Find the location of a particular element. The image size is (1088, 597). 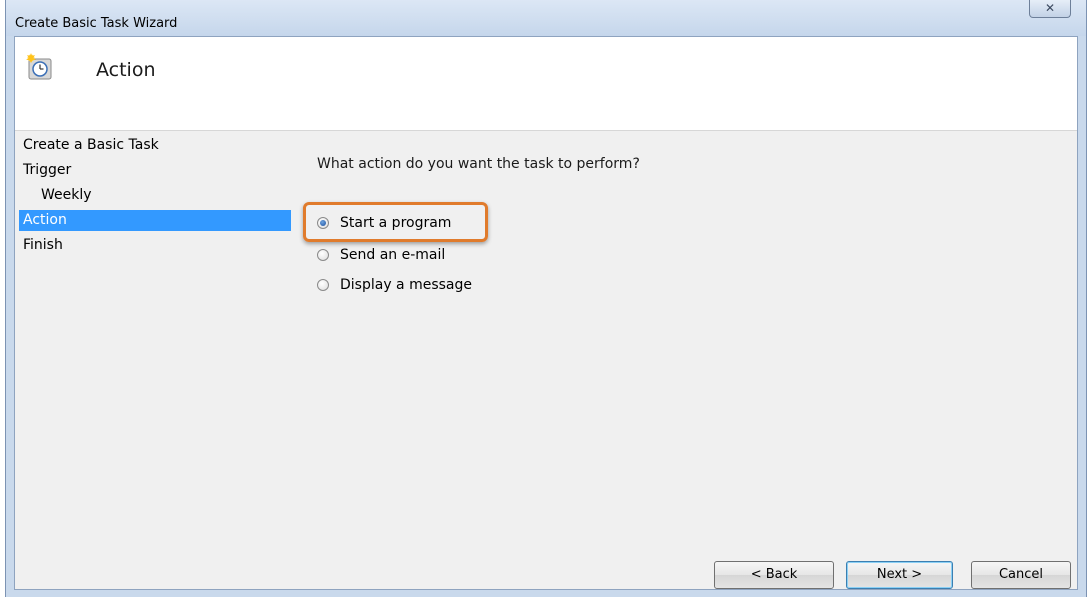

clock-icon is located at coordinates (39, 66).